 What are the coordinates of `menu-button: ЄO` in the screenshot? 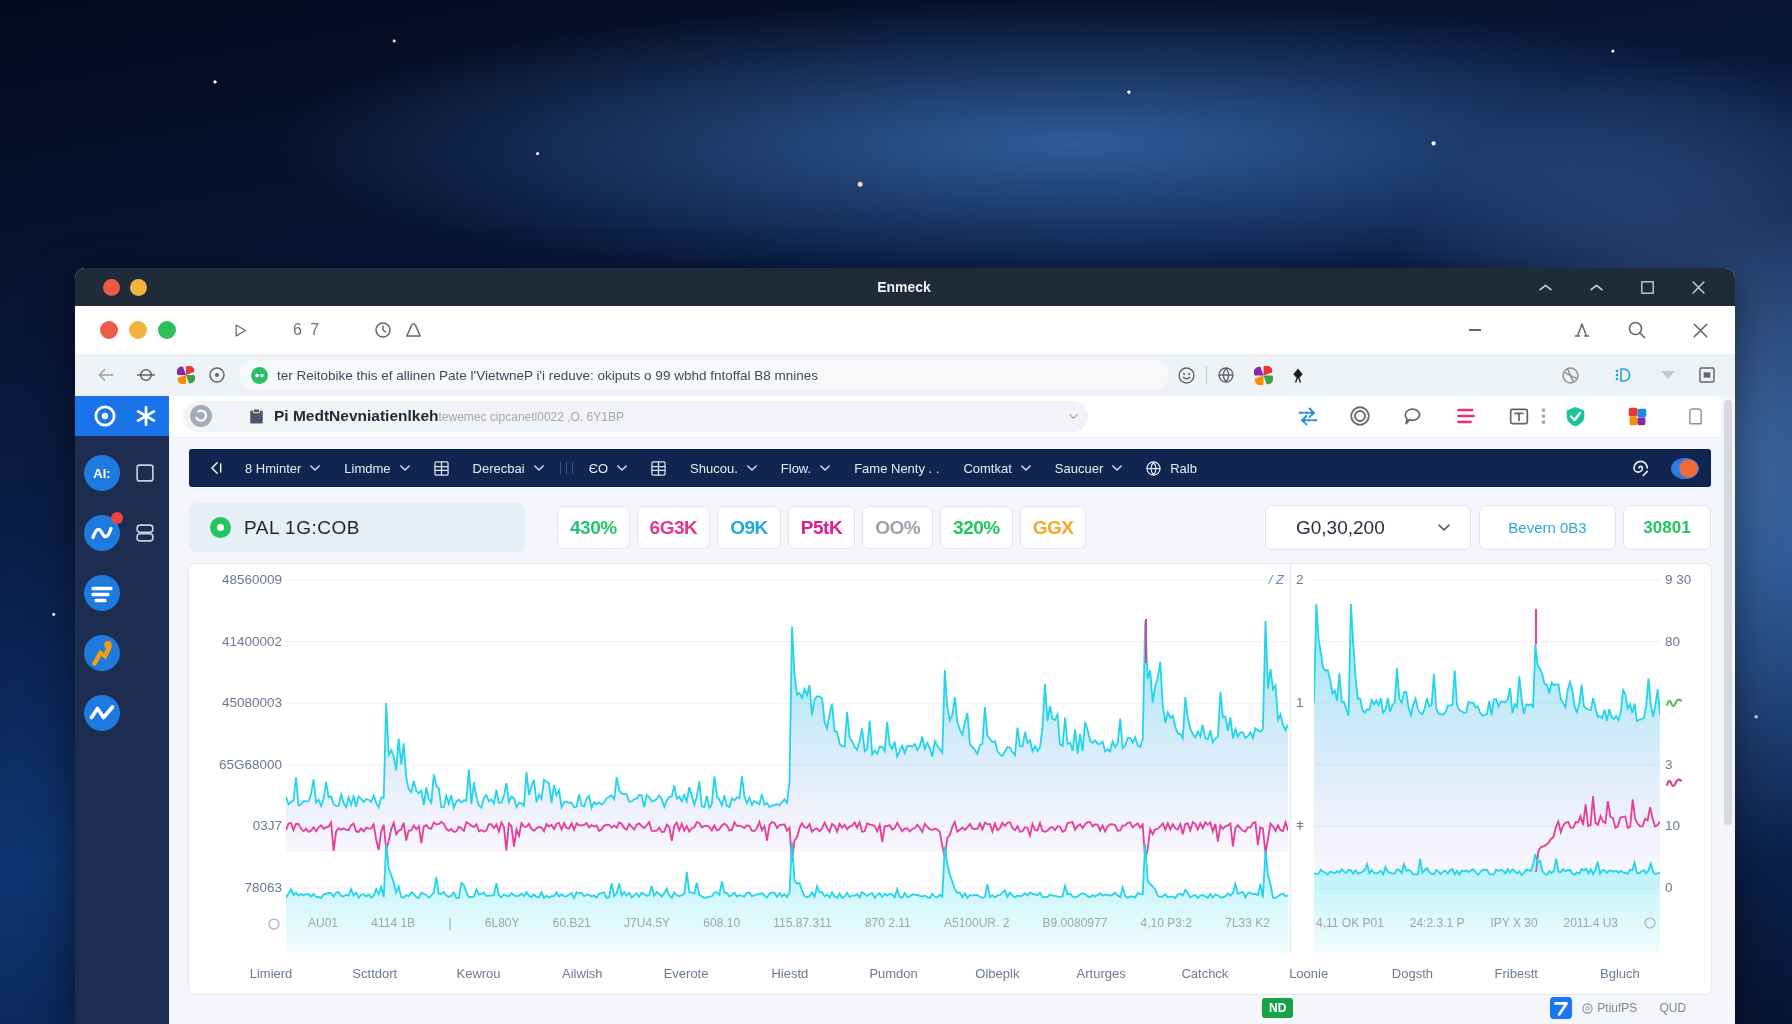 It's located at (608, 468).